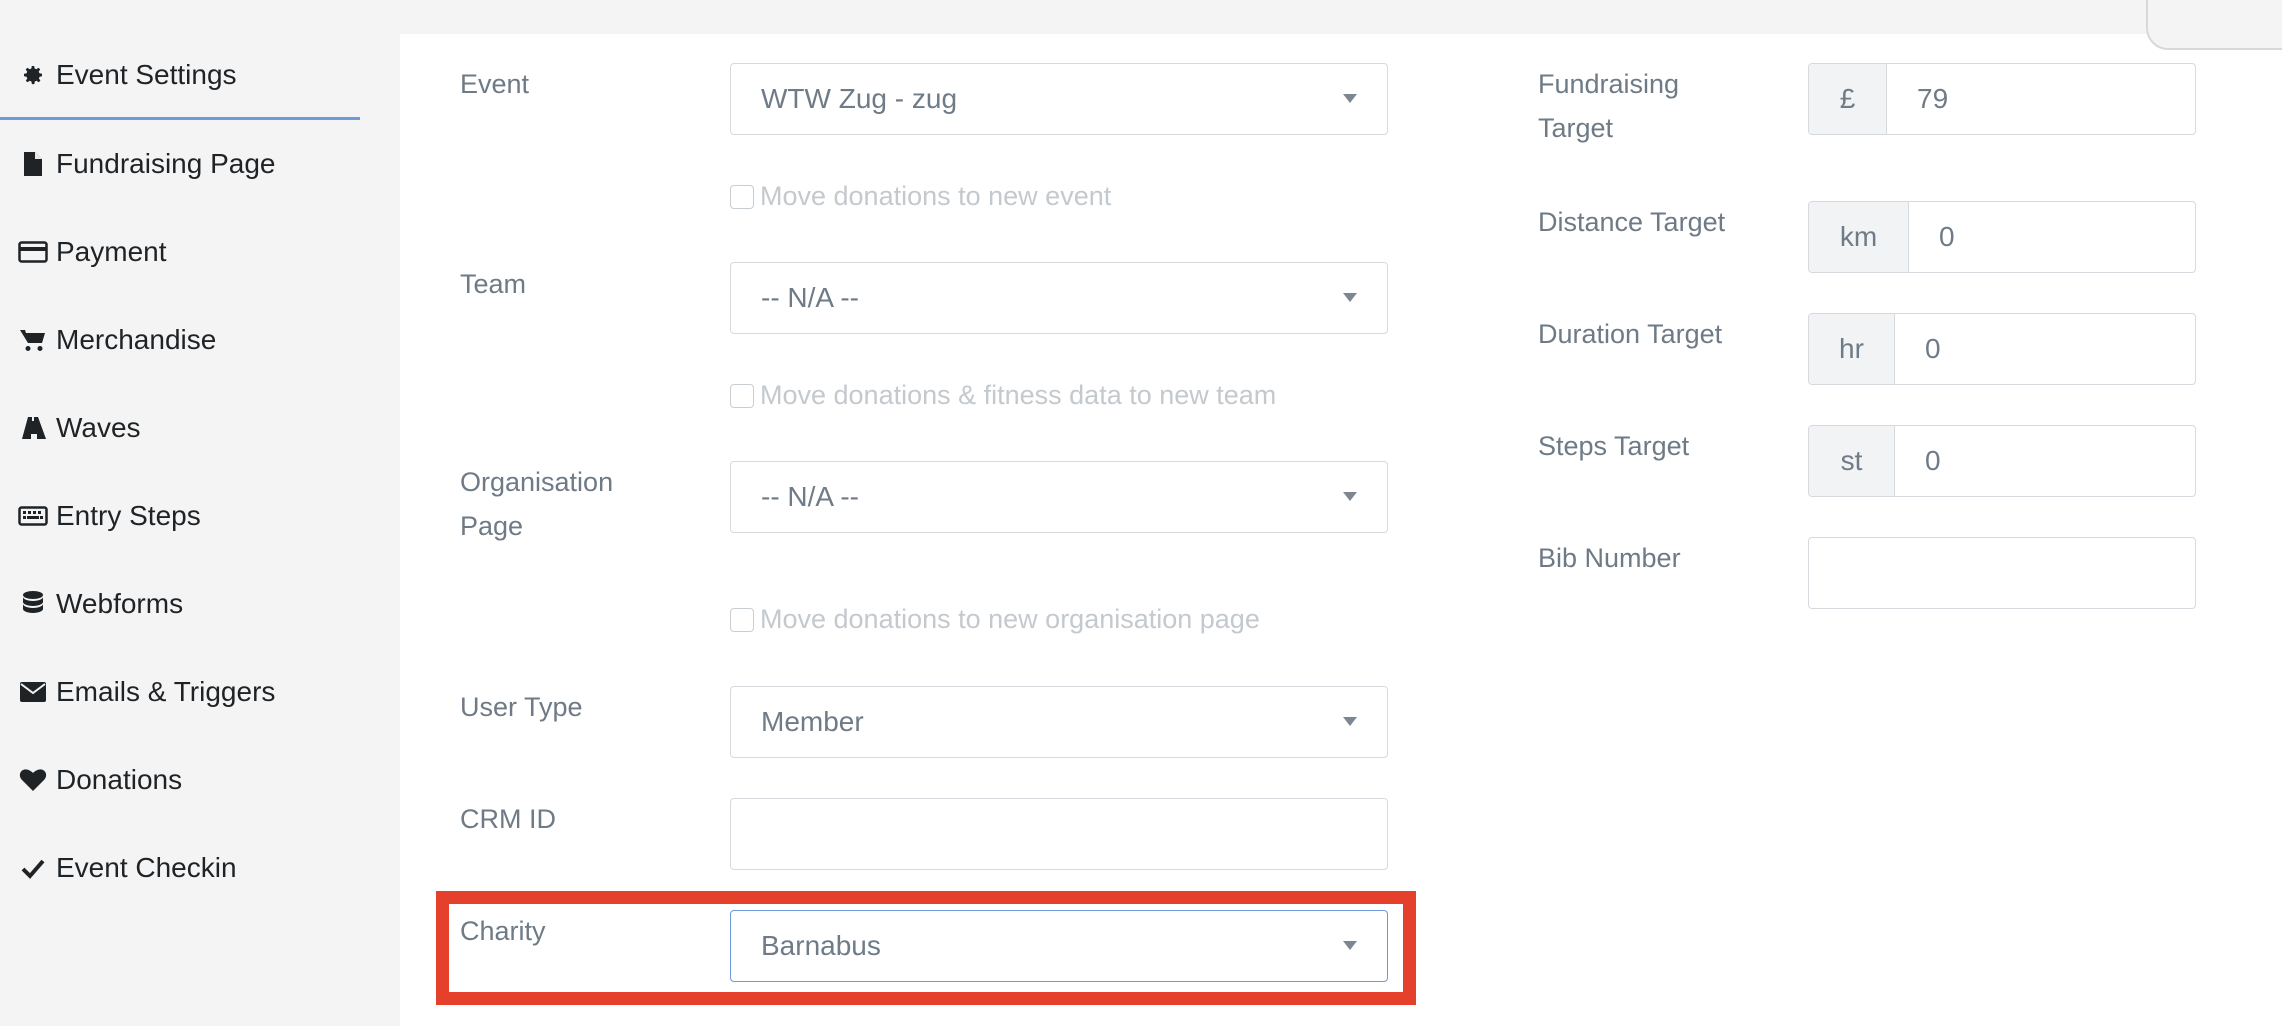  I want to click on steps-target-input: 0, so click(2045, 461).